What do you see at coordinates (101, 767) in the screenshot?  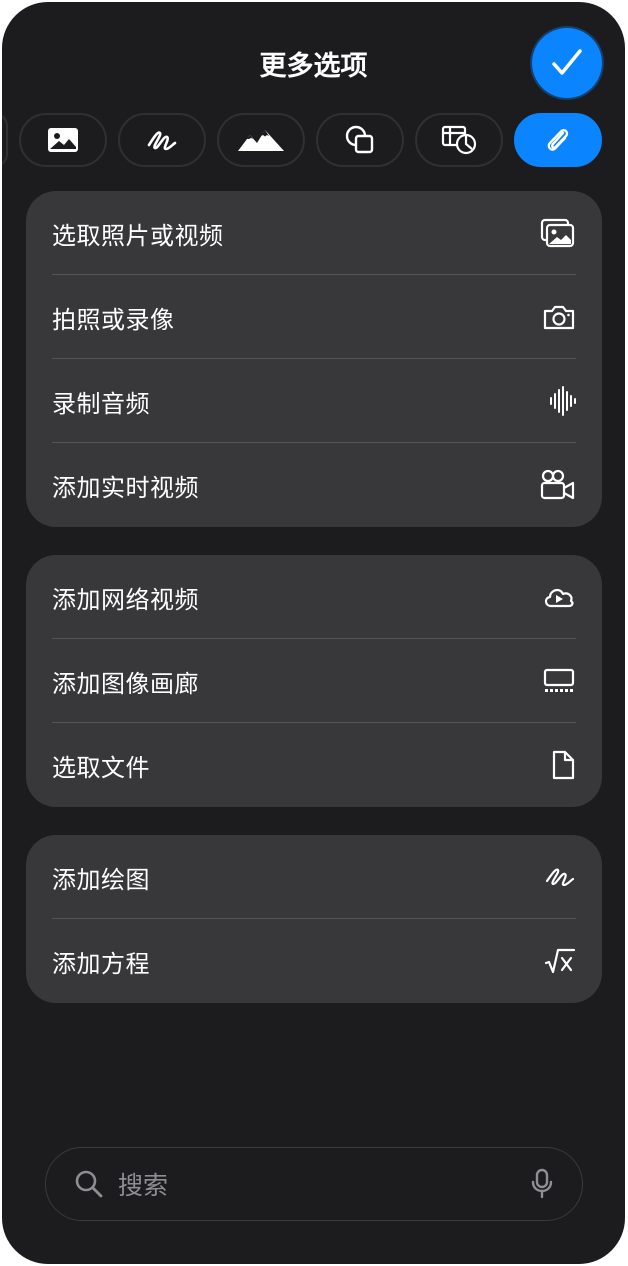 I see `menu-item-label: 选取文件` at bounding box center [101, 767].